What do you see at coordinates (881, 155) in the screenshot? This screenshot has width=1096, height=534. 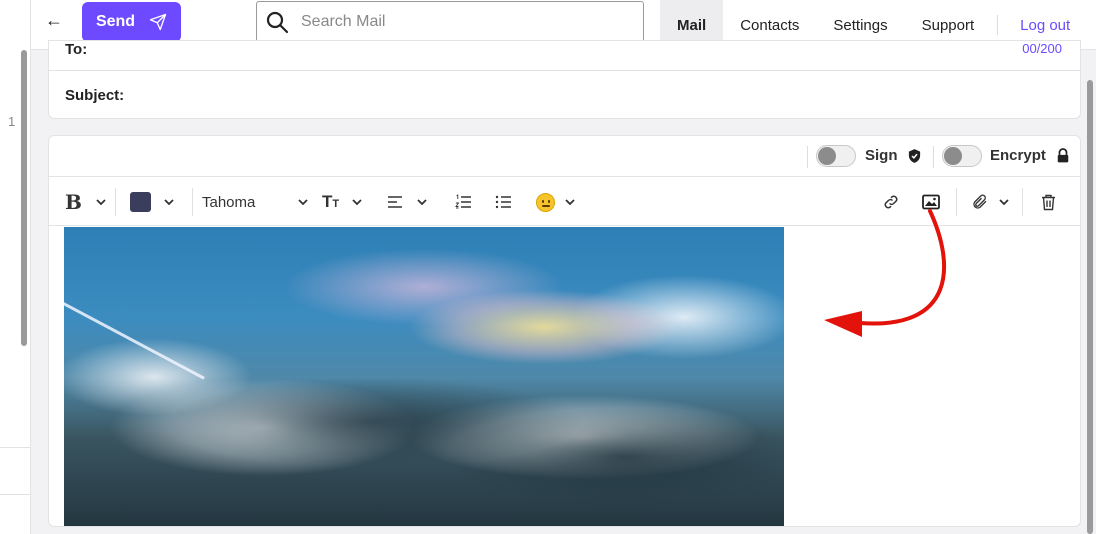 I see `sign-label: Sign` at bounding box center [881, 155].